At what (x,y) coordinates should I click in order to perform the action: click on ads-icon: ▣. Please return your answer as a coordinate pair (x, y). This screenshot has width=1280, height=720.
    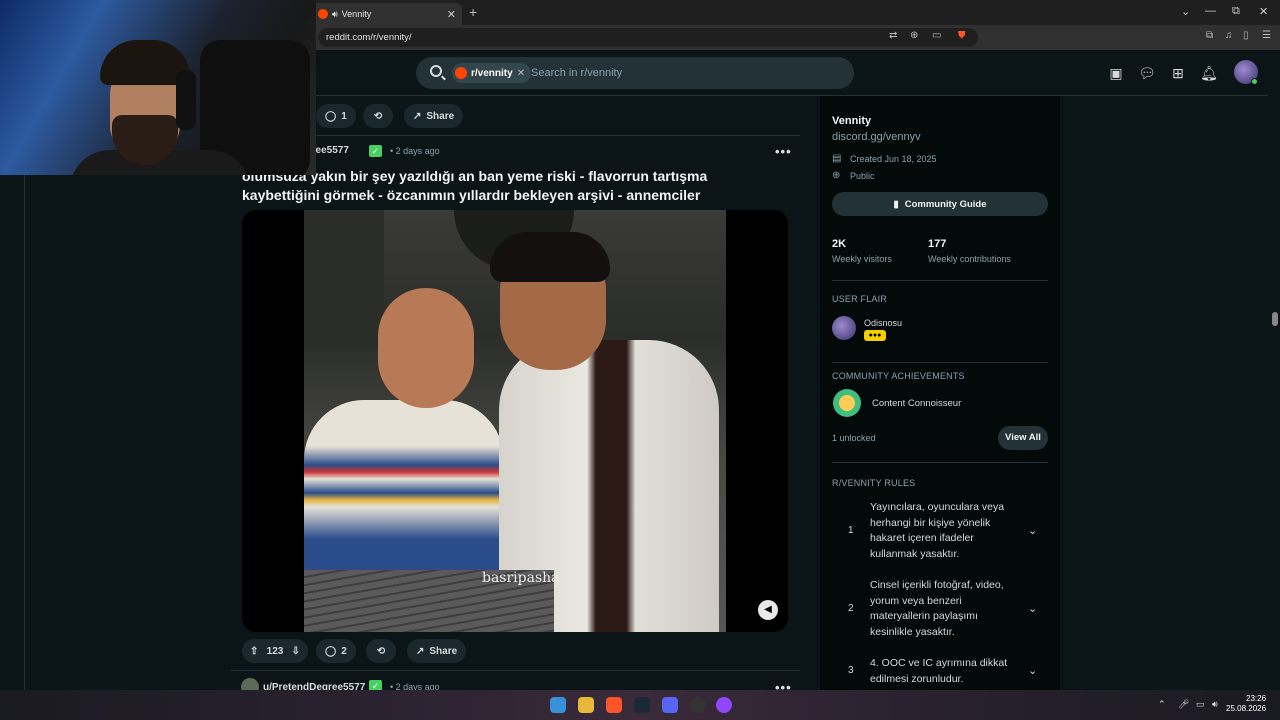
    Looking at the image, I should click on (1116, 73).